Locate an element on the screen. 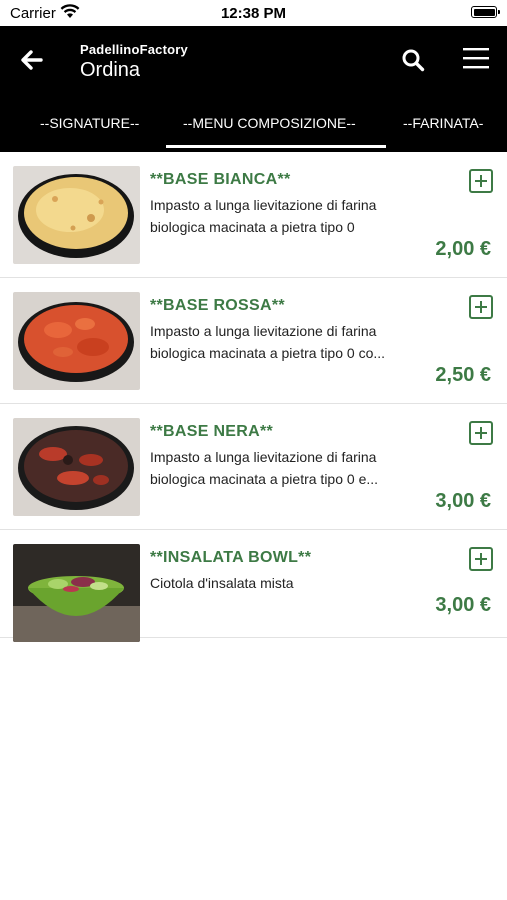  selected-tab-indicator is located at coordinates (276, 146).